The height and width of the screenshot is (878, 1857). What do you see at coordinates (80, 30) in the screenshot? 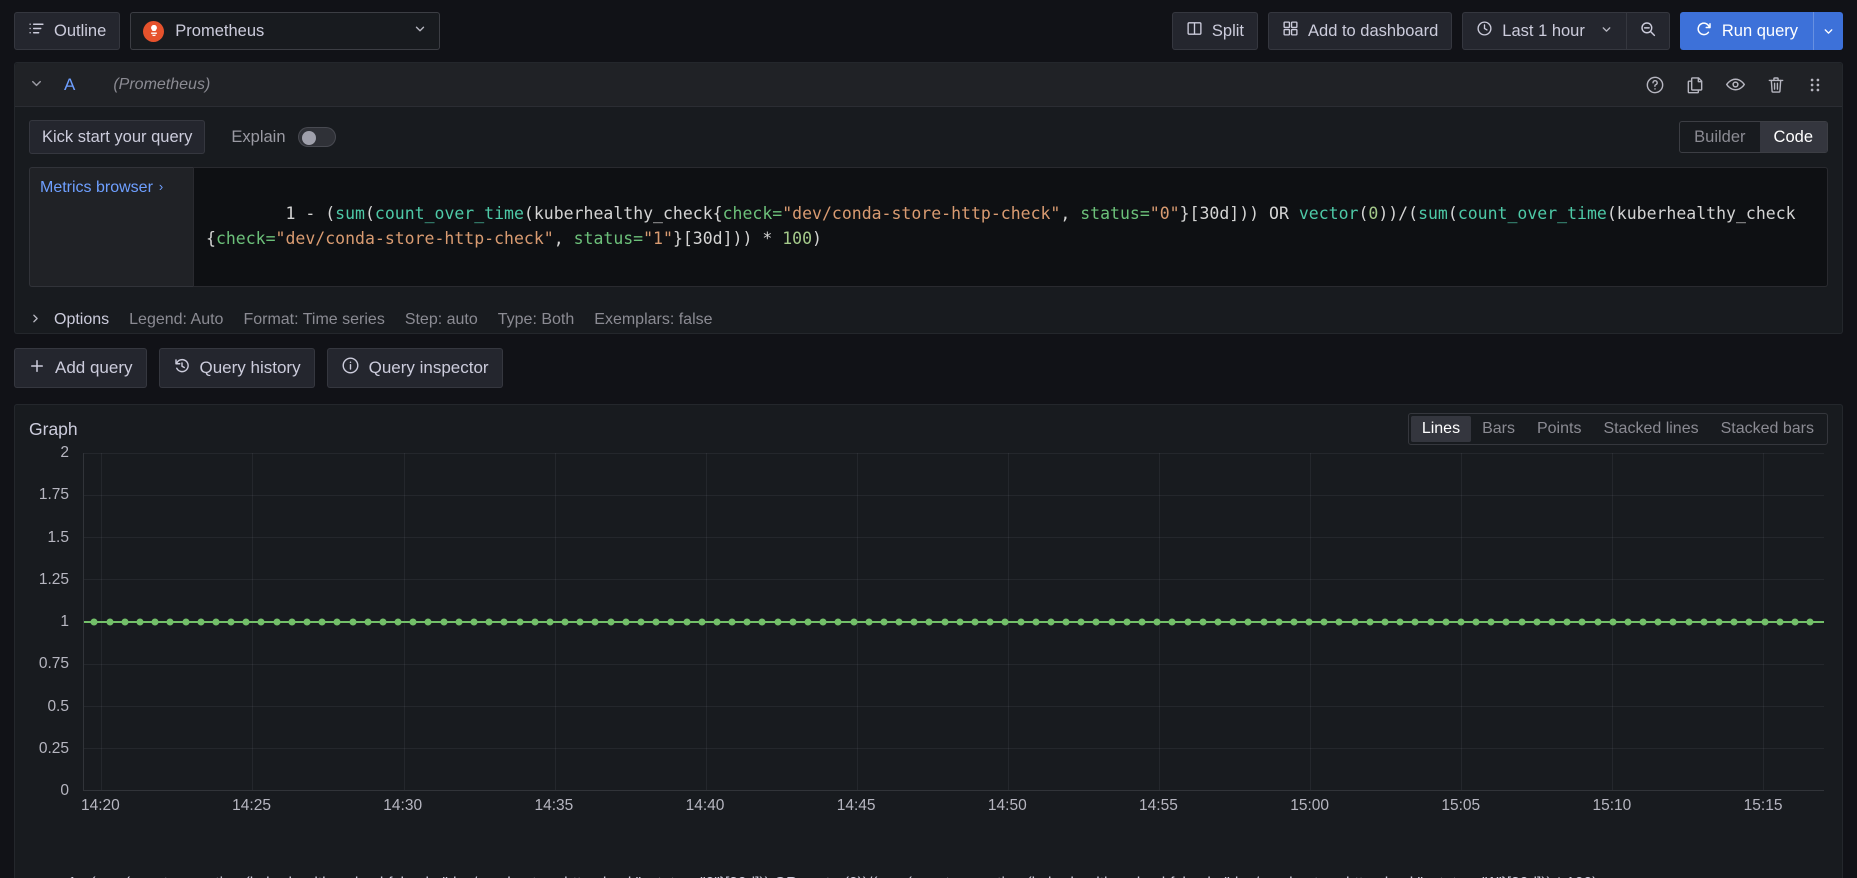
I see `outline-button-label: Outline` at bounding box center [80, 30].